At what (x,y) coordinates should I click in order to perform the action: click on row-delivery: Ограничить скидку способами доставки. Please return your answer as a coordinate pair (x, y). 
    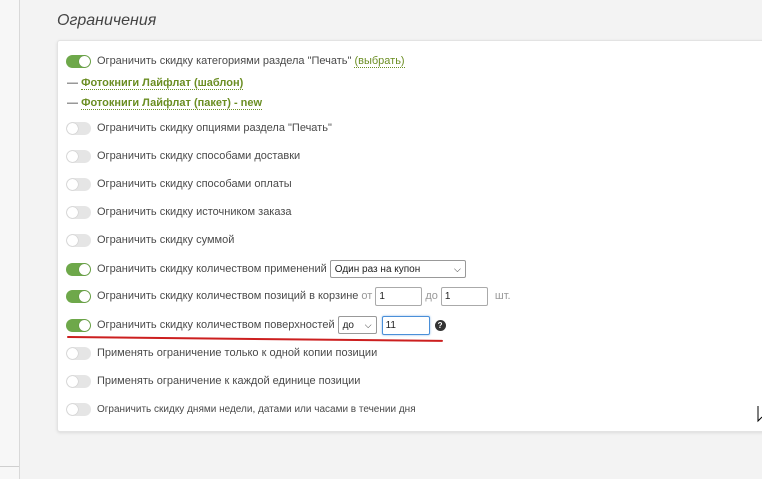
    Looking at the image, I should click on (183, 156).